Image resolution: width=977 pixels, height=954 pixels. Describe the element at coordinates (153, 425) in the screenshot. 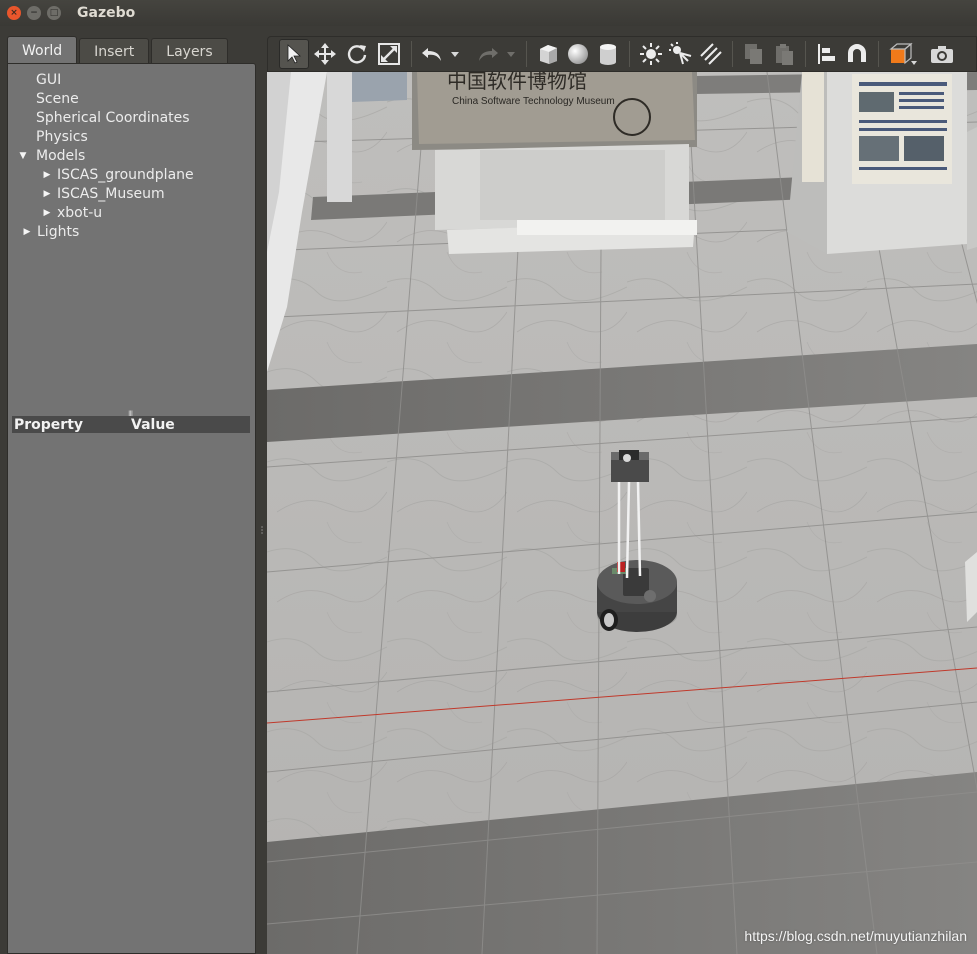

I see `value-column-header: Value` at that location.